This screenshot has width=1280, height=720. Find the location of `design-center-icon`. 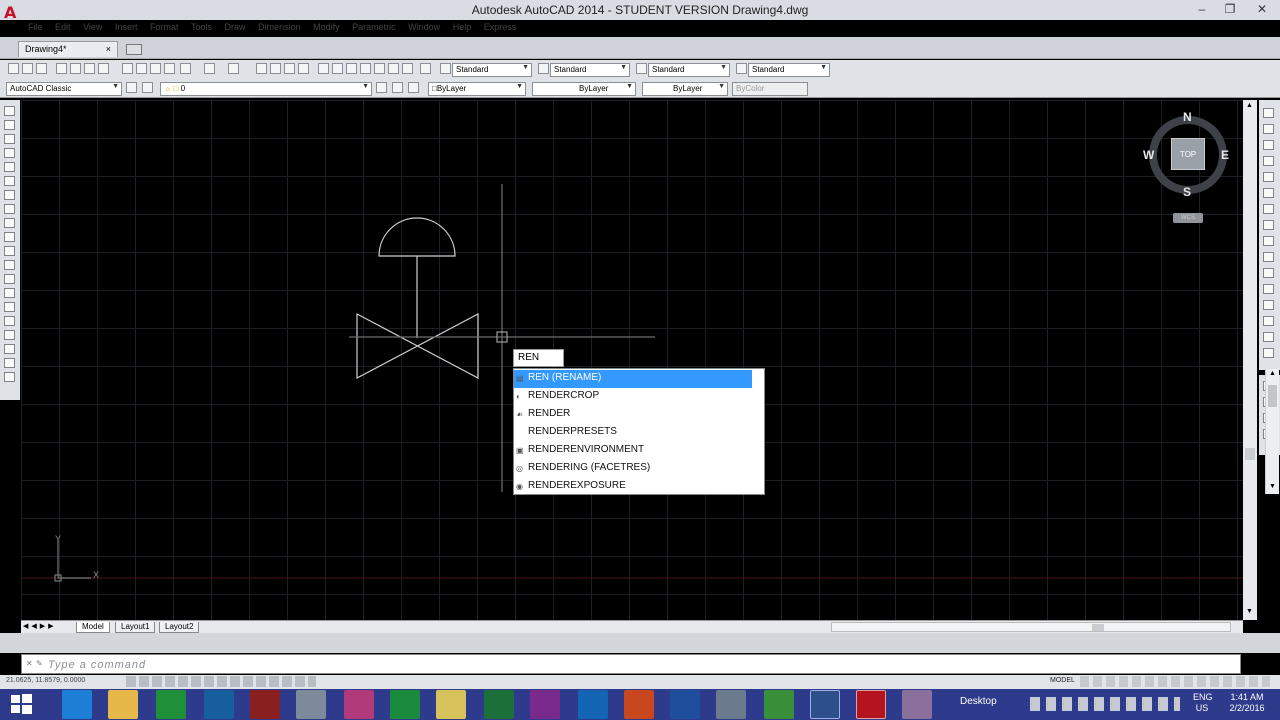

design-center-icon is located at coordinates (337, 68).